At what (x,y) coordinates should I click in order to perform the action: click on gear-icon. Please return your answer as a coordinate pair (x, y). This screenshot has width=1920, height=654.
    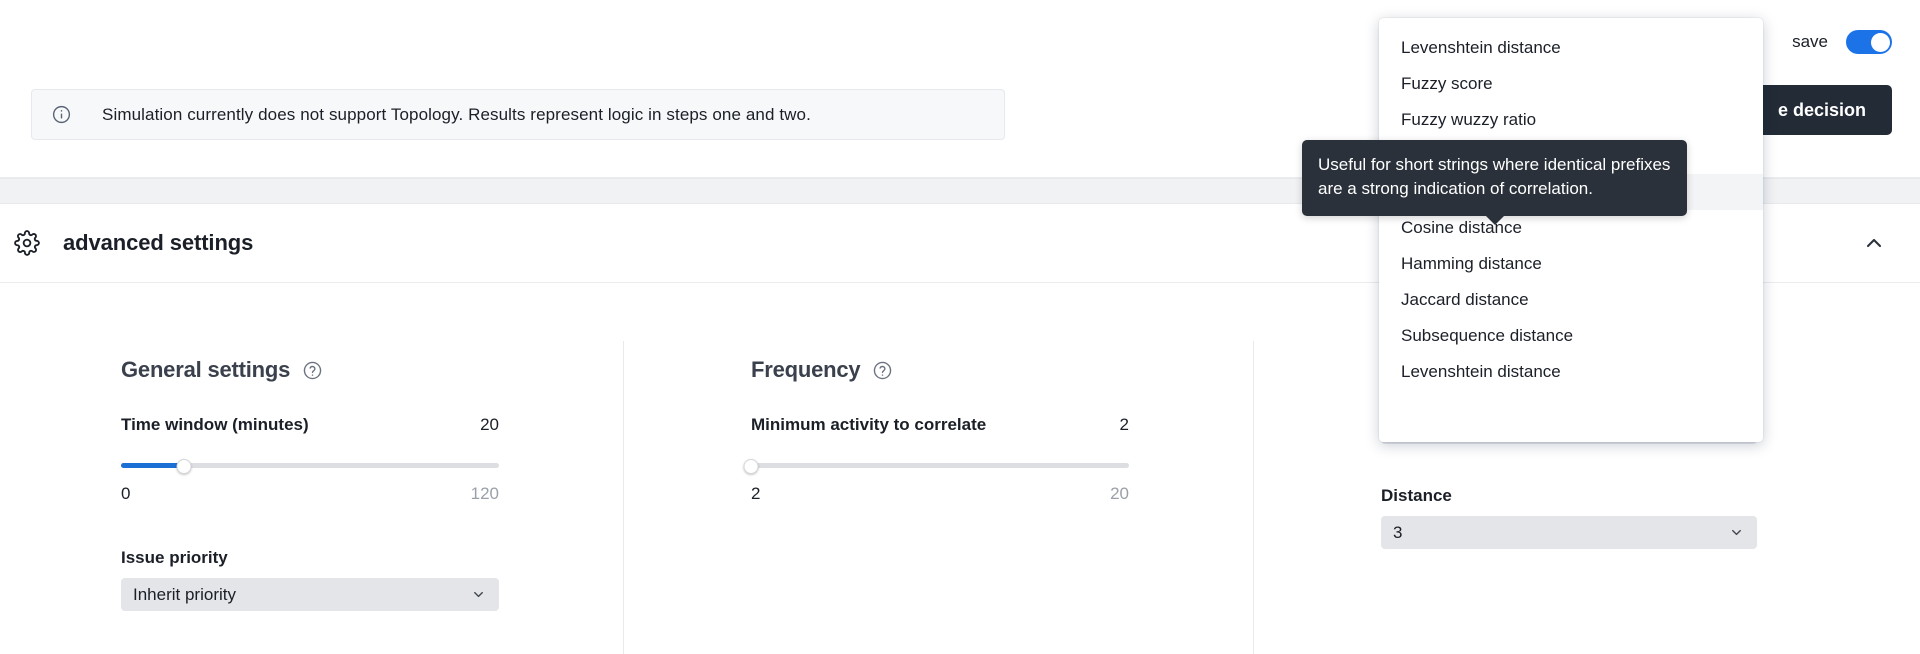
    Looking at the image, I should click on (27, 243).